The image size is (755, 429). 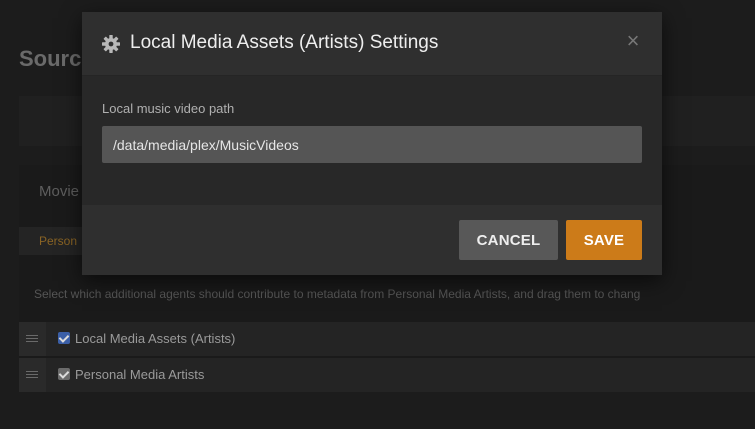 I want to click on save-button: SAVE, so click(x=604, y=240).